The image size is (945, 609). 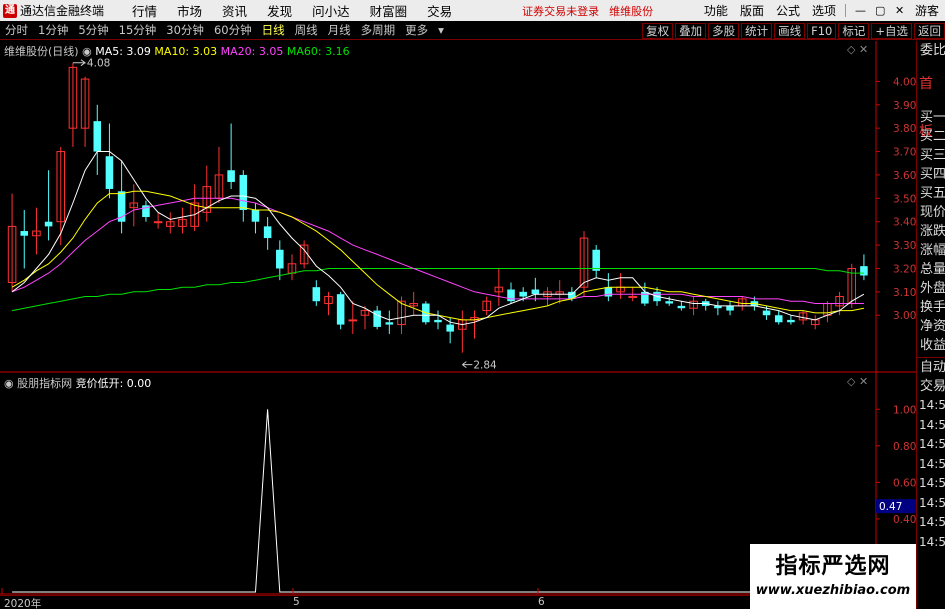 What do you see at coordinates (631, 11) in the screenshot?
I see `current-stock: 维维股份` at bounding box center [631, 11].